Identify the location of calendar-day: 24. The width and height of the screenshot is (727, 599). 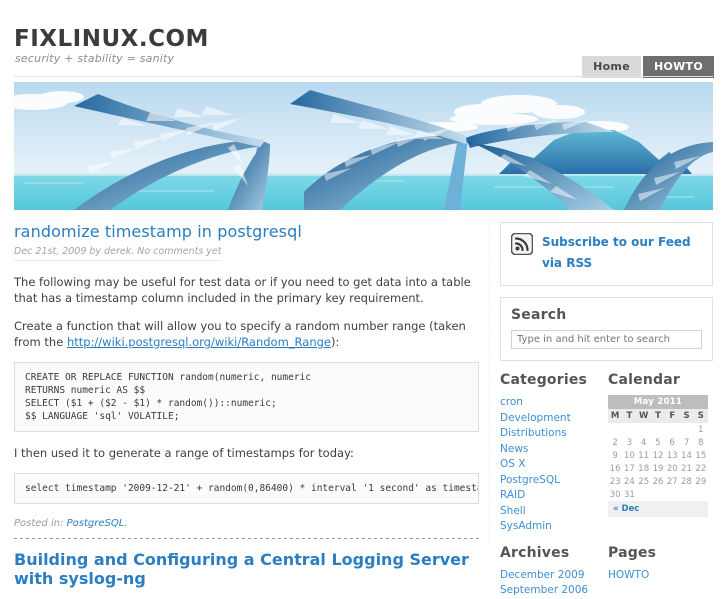
(629, 481).